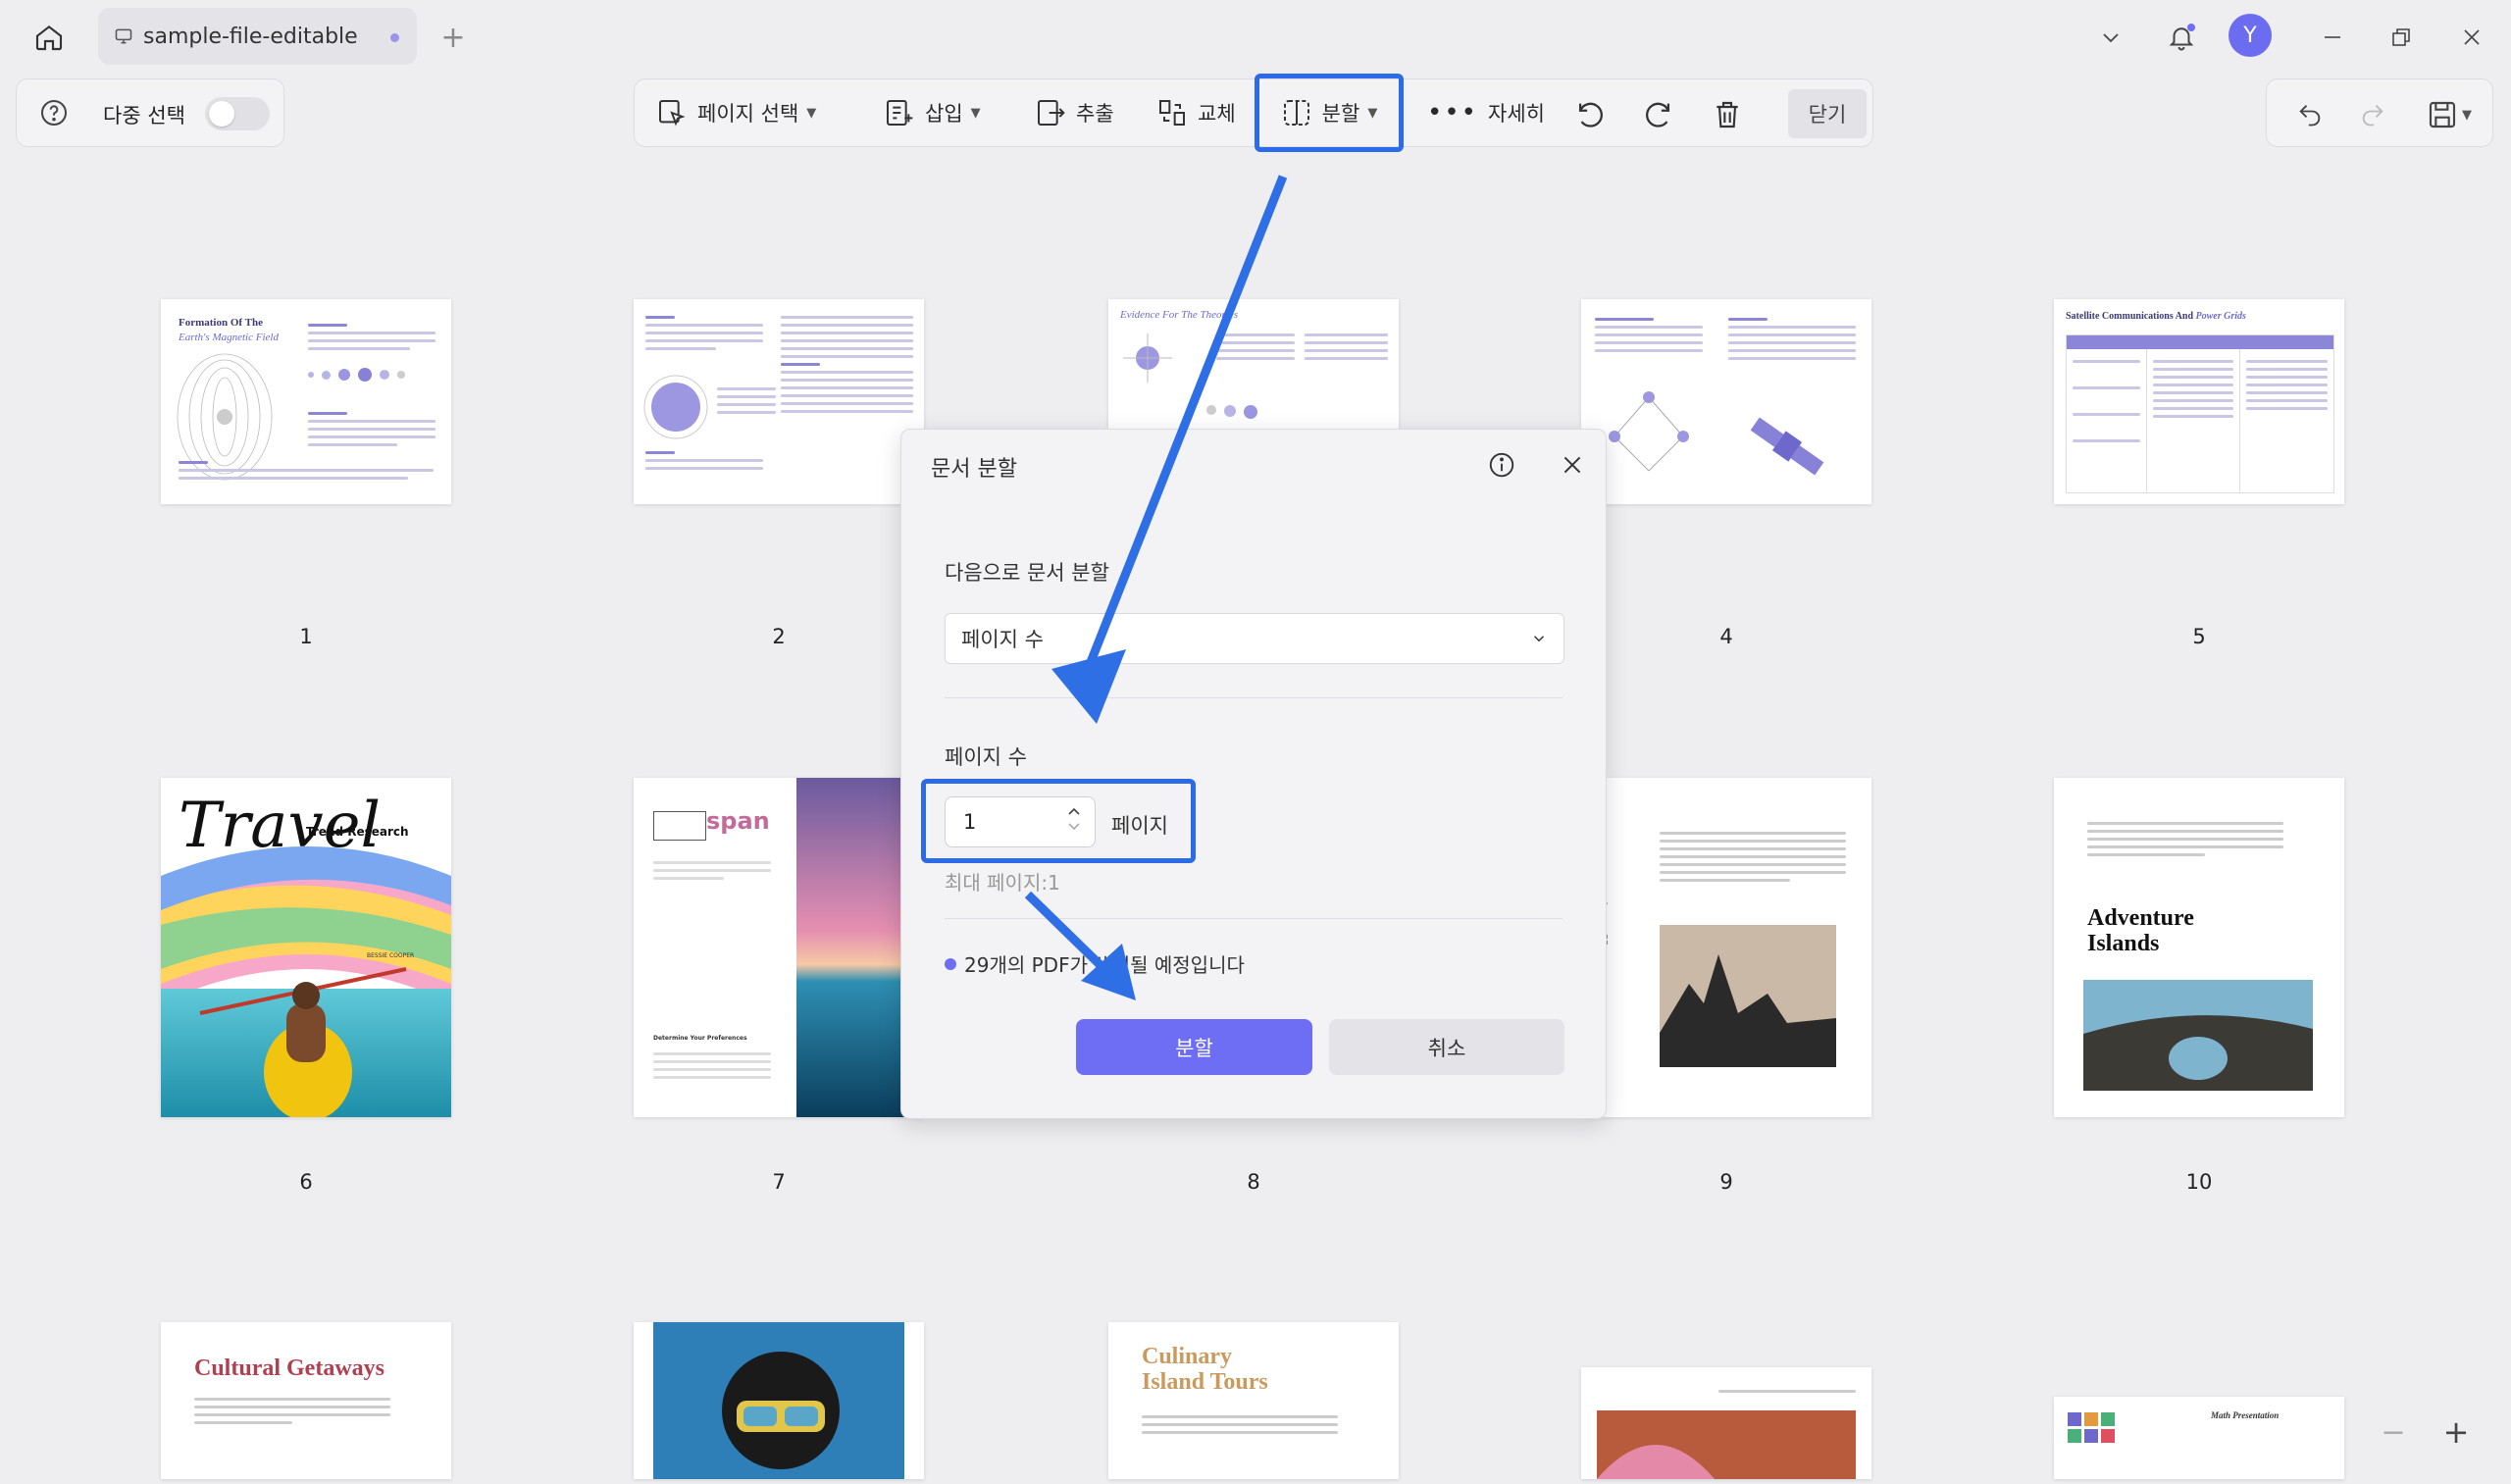 This screenshot has height=1484, width=2511. I want to click on insert-label: 삽입, so click(944, 114).